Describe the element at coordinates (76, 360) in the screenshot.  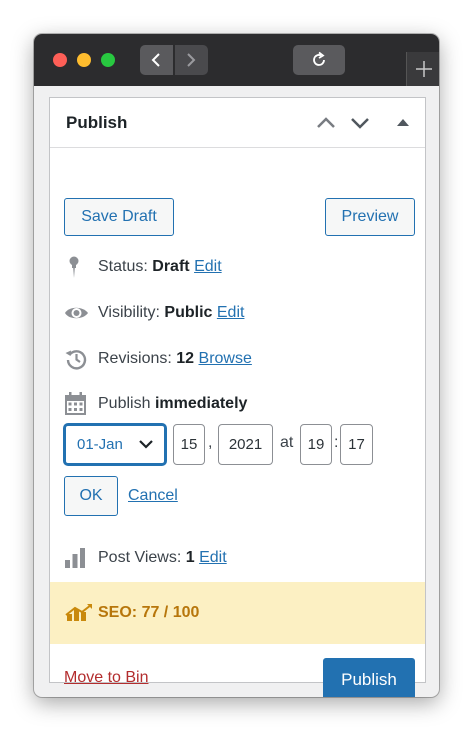
I see `history-icon` at that location.